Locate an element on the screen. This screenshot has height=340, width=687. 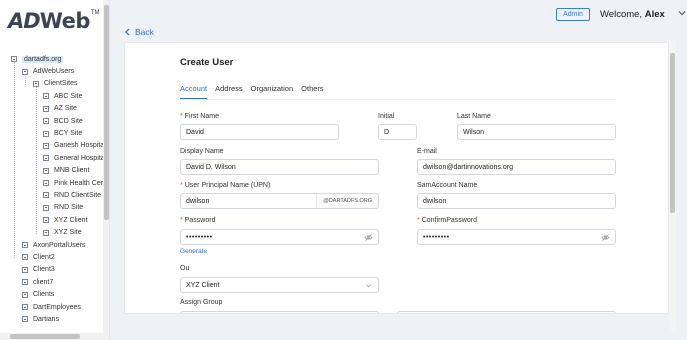
field-value: David D. Wilson is located at coordinates (211, 167).